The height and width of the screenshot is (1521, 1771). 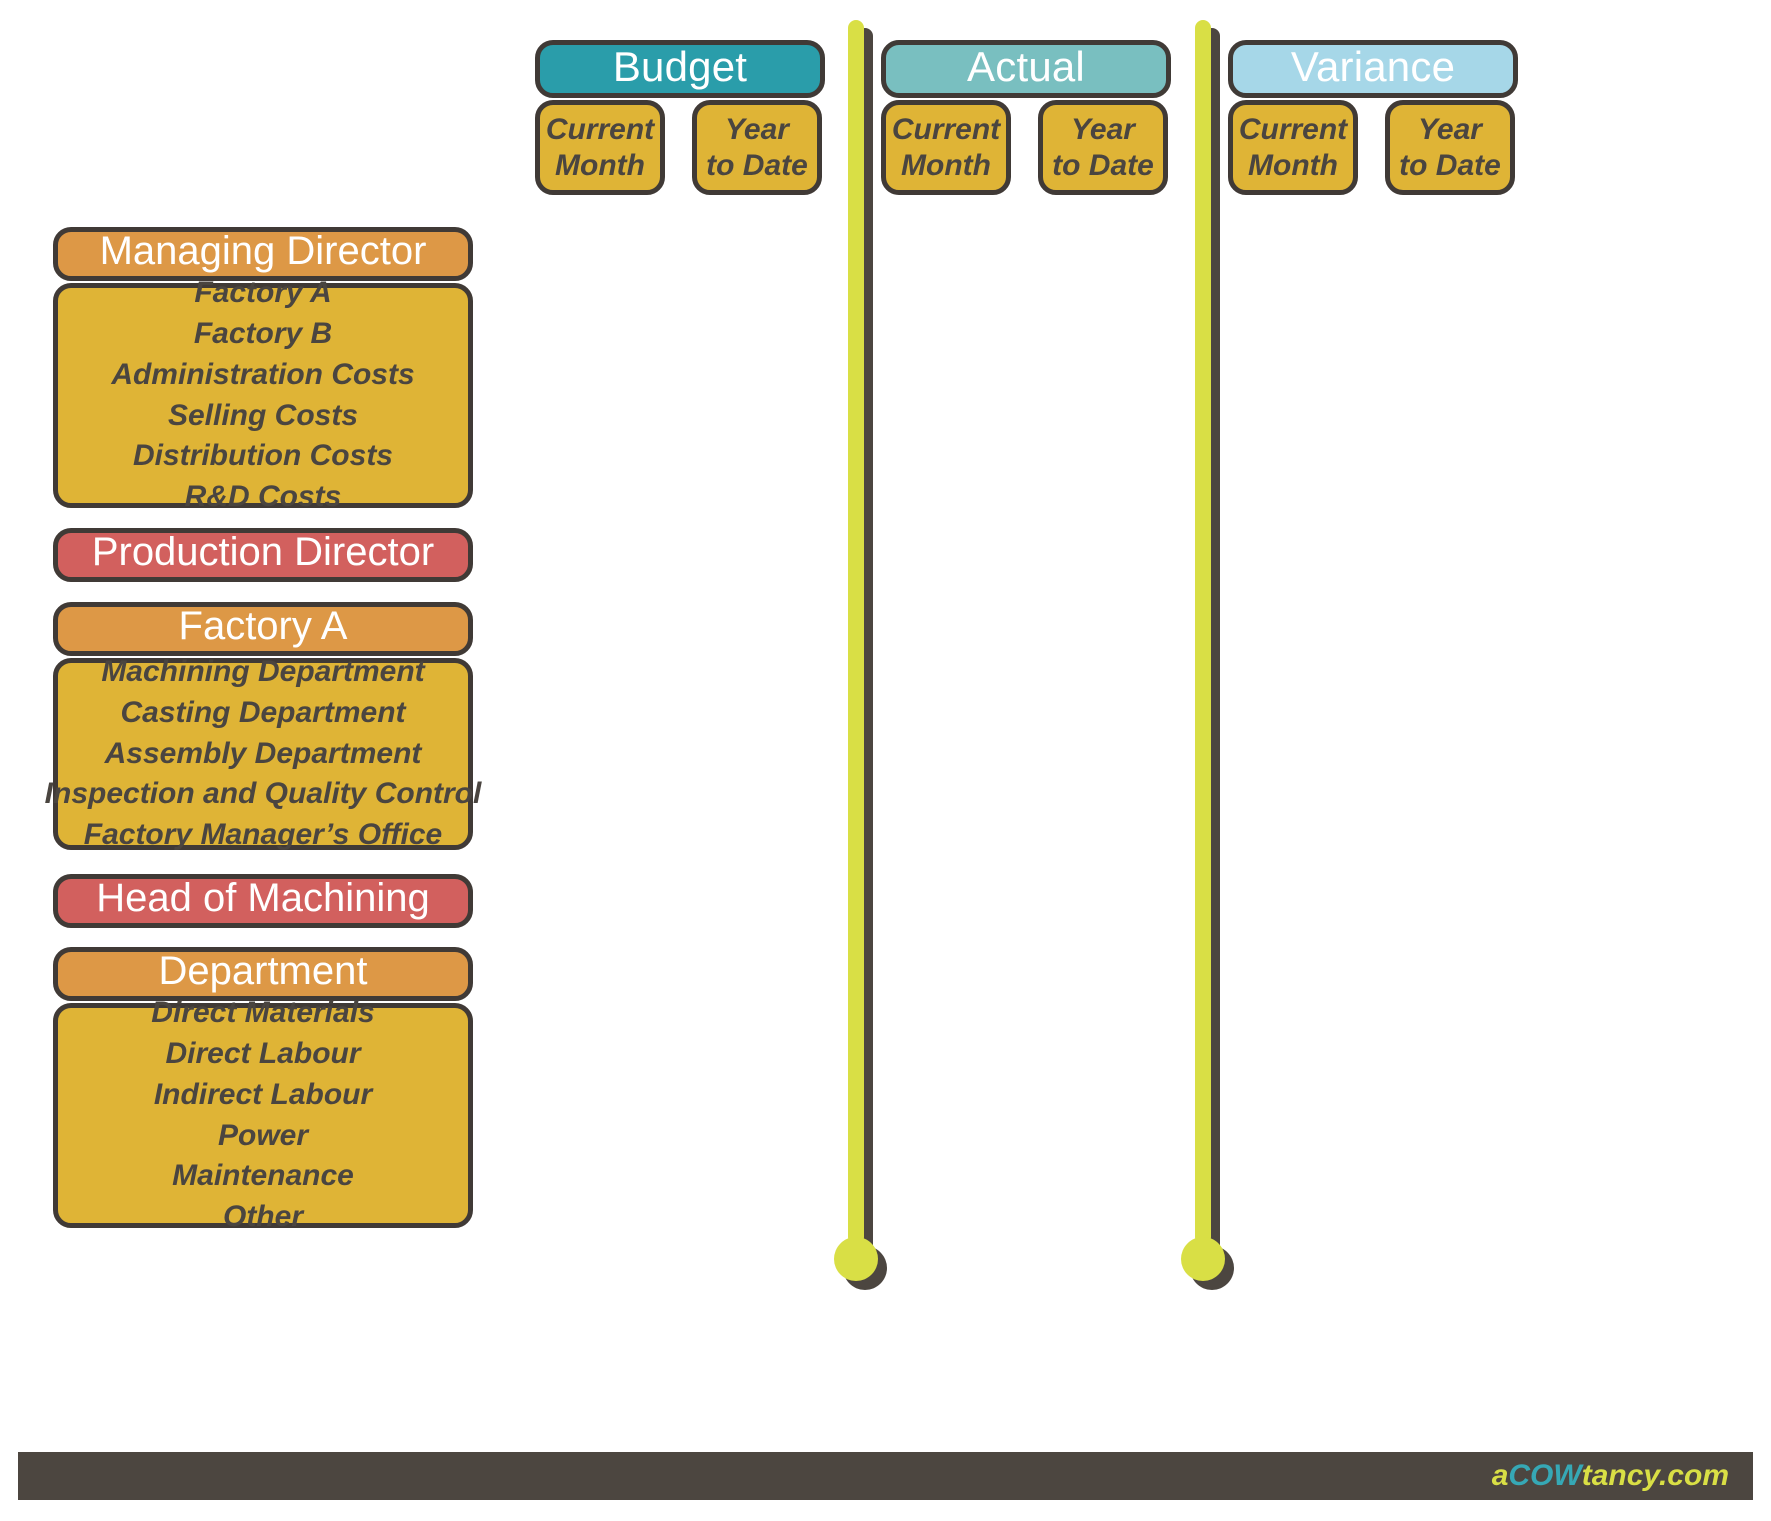 I want to click on divider-pin-left, so click(x=860, y=655).